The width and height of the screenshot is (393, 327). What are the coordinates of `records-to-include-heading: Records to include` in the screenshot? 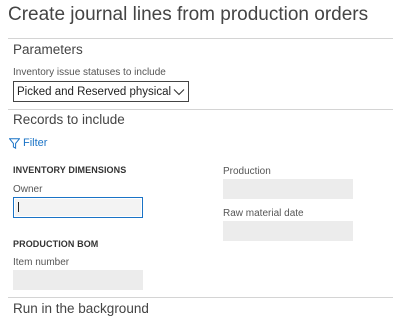 It's located at (69, 119).